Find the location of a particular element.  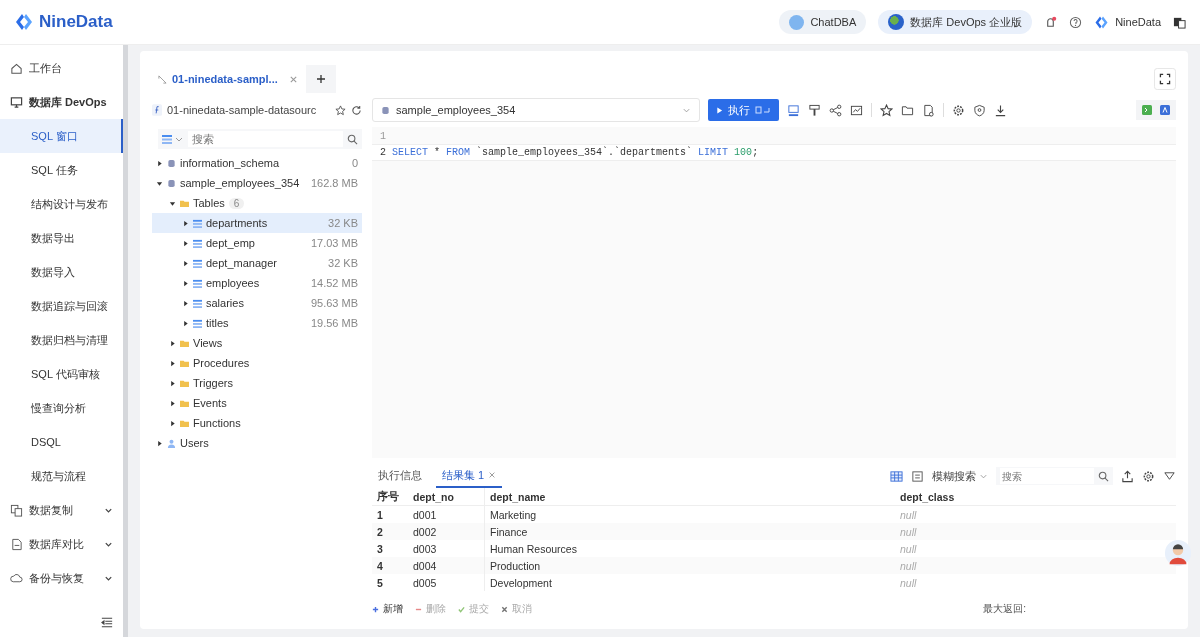

sidebar-subitem: 规范与流程 is located at coordinates (61, 476).